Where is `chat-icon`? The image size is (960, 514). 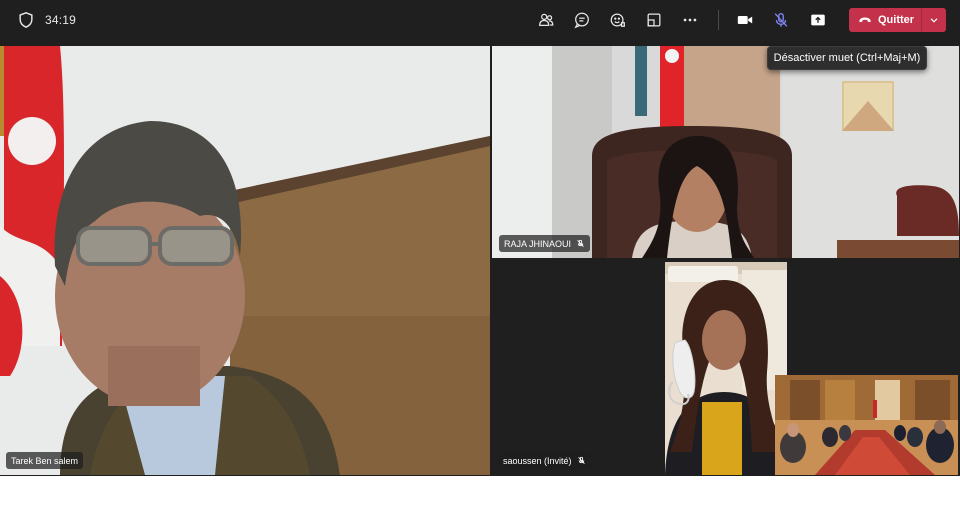
chat-icon is located at coordinates (581, 20).